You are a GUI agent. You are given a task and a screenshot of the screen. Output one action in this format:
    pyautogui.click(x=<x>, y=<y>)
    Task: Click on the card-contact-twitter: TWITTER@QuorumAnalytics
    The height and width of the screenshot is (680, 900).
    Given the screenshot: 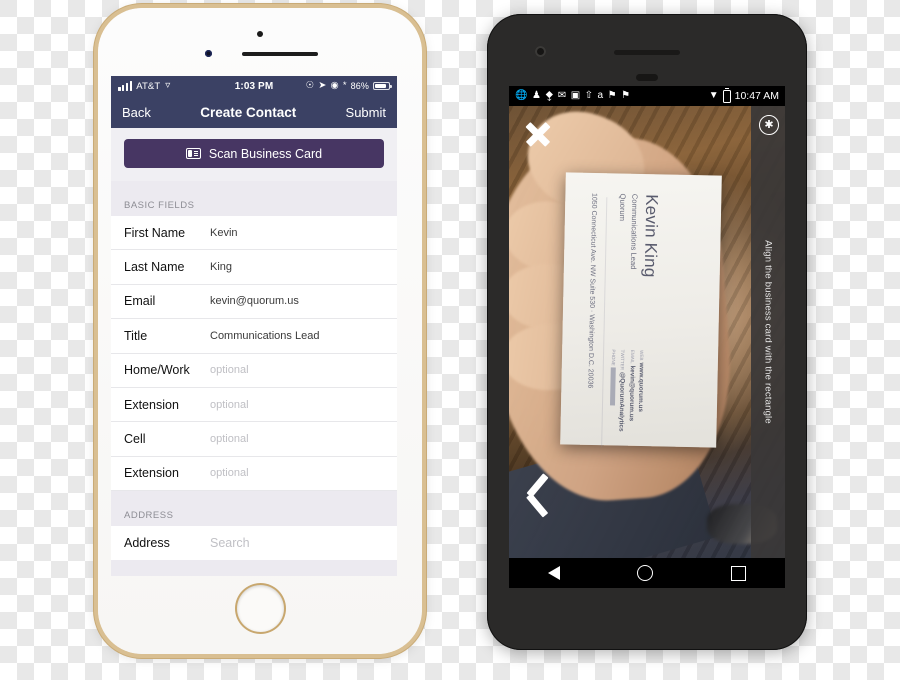 What is the action you would take?
    pyautogui.click(x=621, y=391)
    